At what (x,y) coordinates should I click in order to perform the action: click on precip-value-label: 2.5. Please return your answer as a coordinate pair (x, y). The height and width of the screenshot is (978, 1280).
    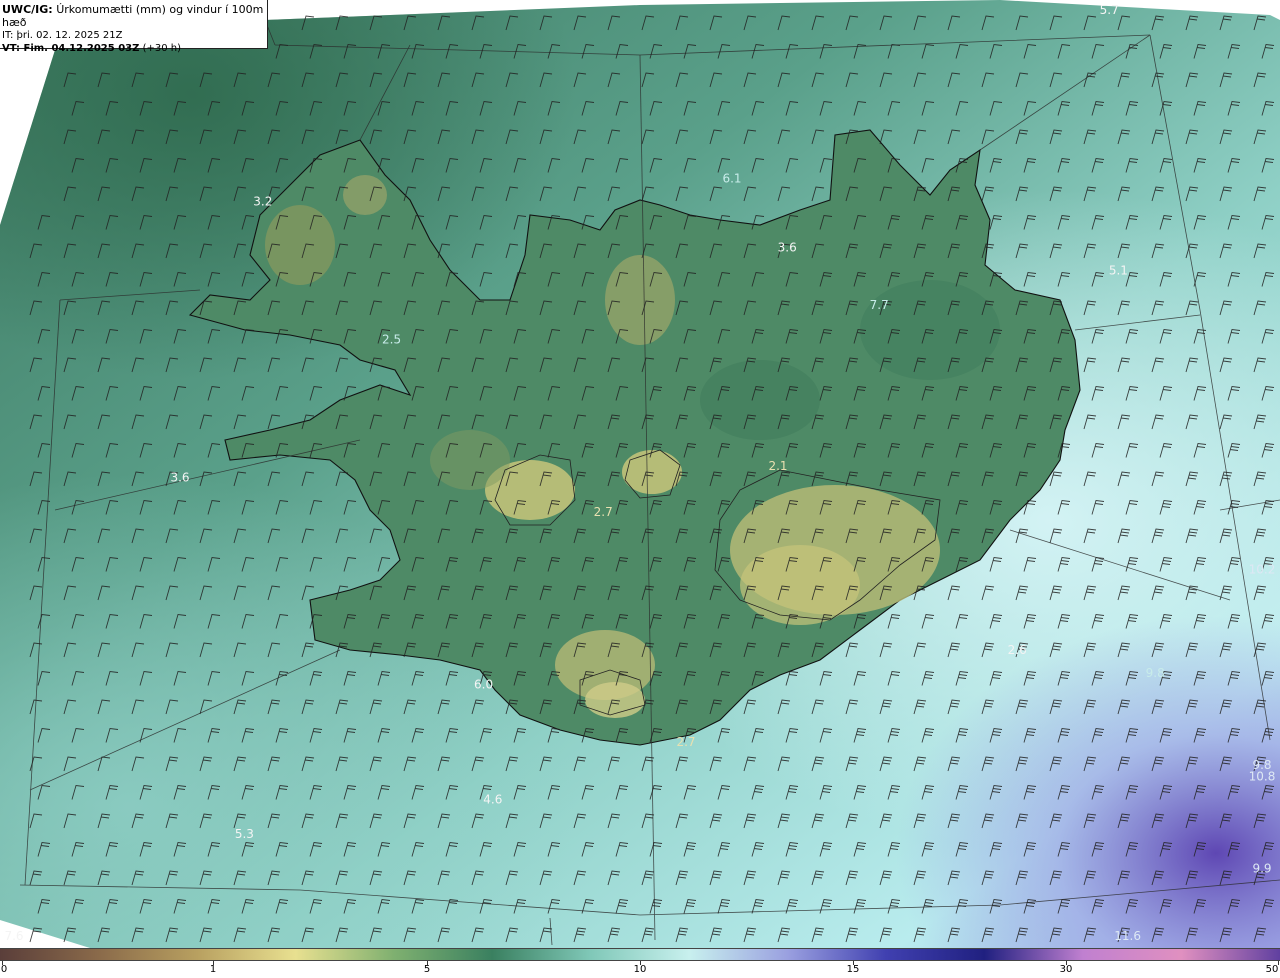
    Looking at the image, I should click on (391, 340).